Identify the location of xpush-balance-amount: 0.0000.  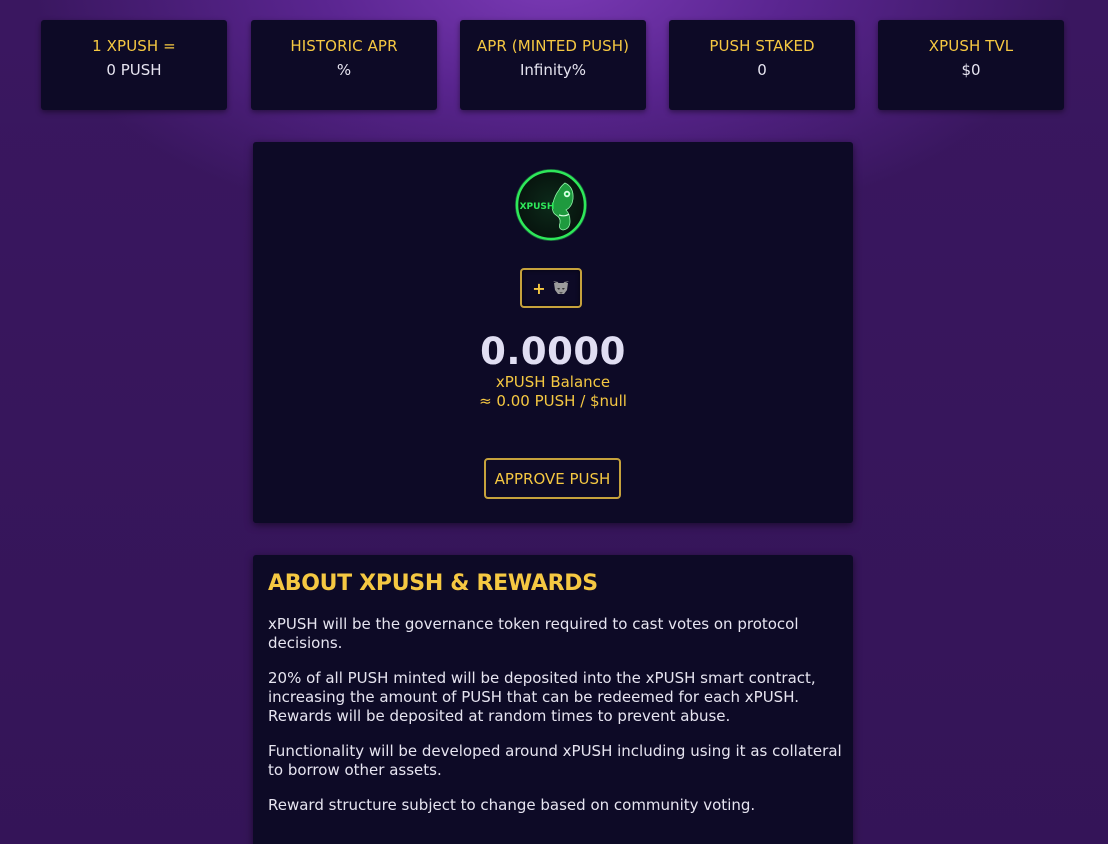
(553, 351).